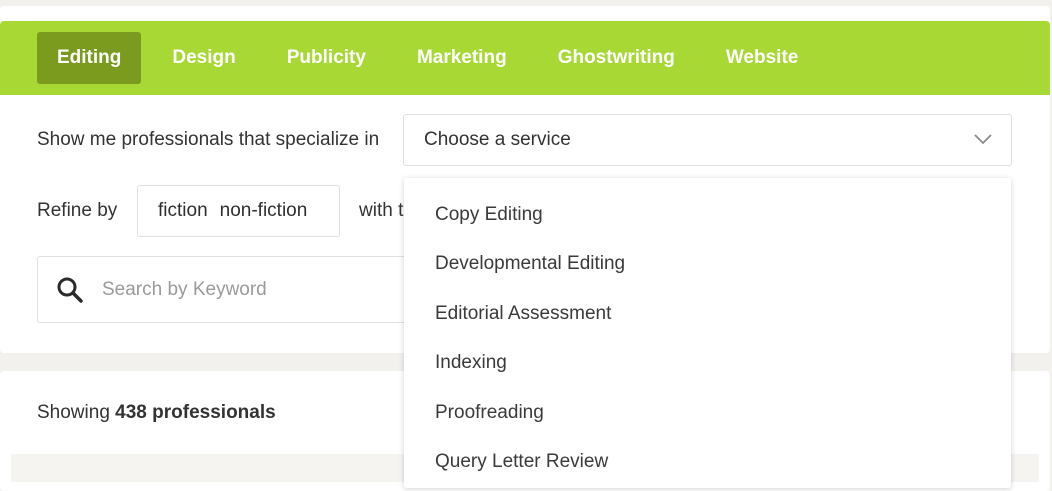  What do you see at coordinates (707, 265) in the screenshot?
I see `service-option-developmental-editing: Developmental Editing` at bounding box center [707, 265].